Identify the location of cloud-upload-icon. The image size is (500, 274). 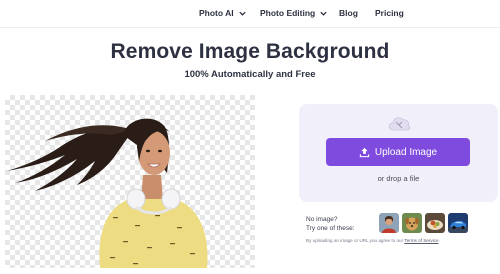
(399, 124).